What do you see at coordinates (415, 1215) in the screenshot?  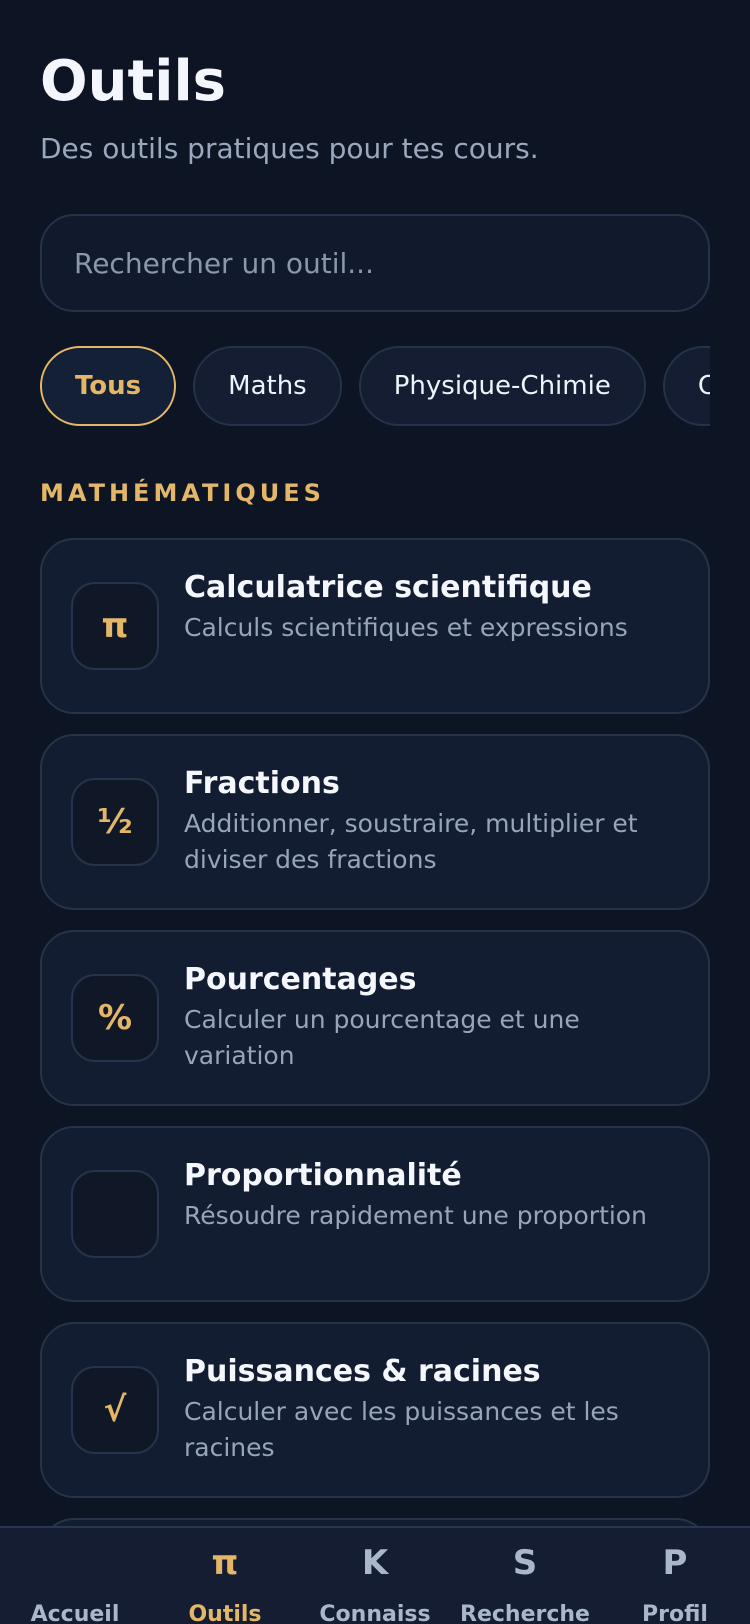 I see `tool-description: Résoudre rapidement une proportion` at bounding box center [415, 1215].